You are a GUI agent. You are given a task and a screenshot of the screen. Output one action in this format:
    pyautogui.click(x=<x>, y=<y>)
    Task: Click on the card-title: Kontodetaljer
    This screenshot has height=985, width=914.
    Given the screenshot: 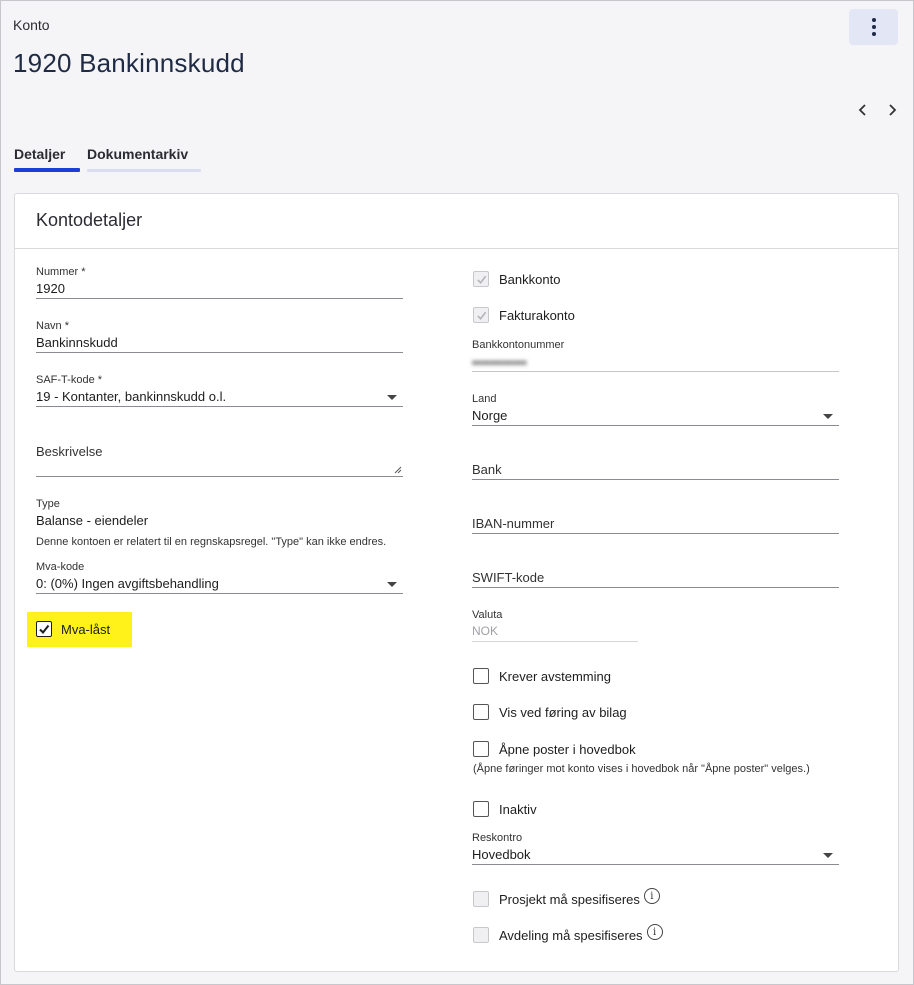 What is the action you would take?
    pyautogui.click(x=89, y=220)
    